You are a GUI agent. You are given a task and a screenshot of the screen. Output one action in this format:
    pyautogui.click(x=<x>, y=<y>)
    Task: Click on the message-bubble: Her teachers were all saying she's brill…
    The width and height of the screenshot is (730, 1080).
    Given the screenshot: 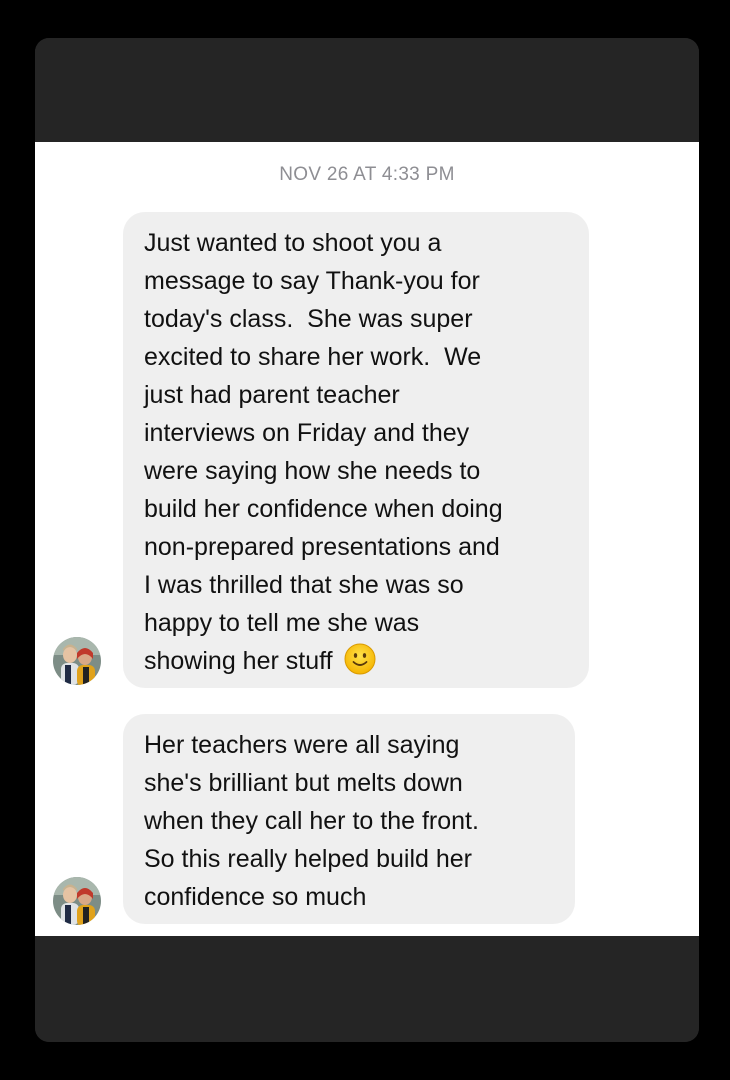 What is the action you would take?
    pyautogui.click(x=349, y=819)
    